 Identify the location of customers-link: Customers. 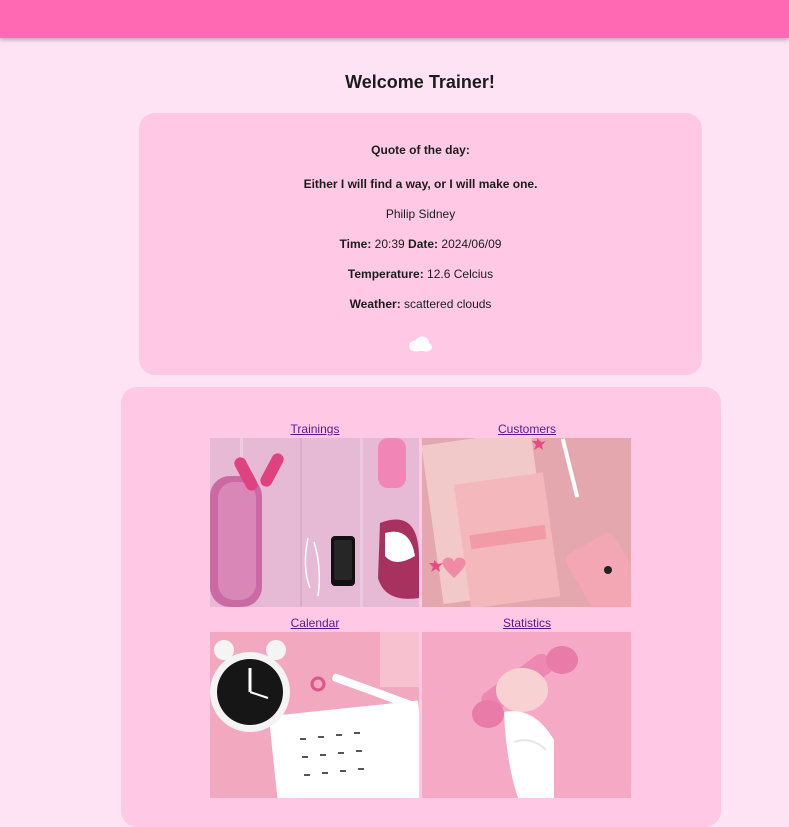
(527, 429).